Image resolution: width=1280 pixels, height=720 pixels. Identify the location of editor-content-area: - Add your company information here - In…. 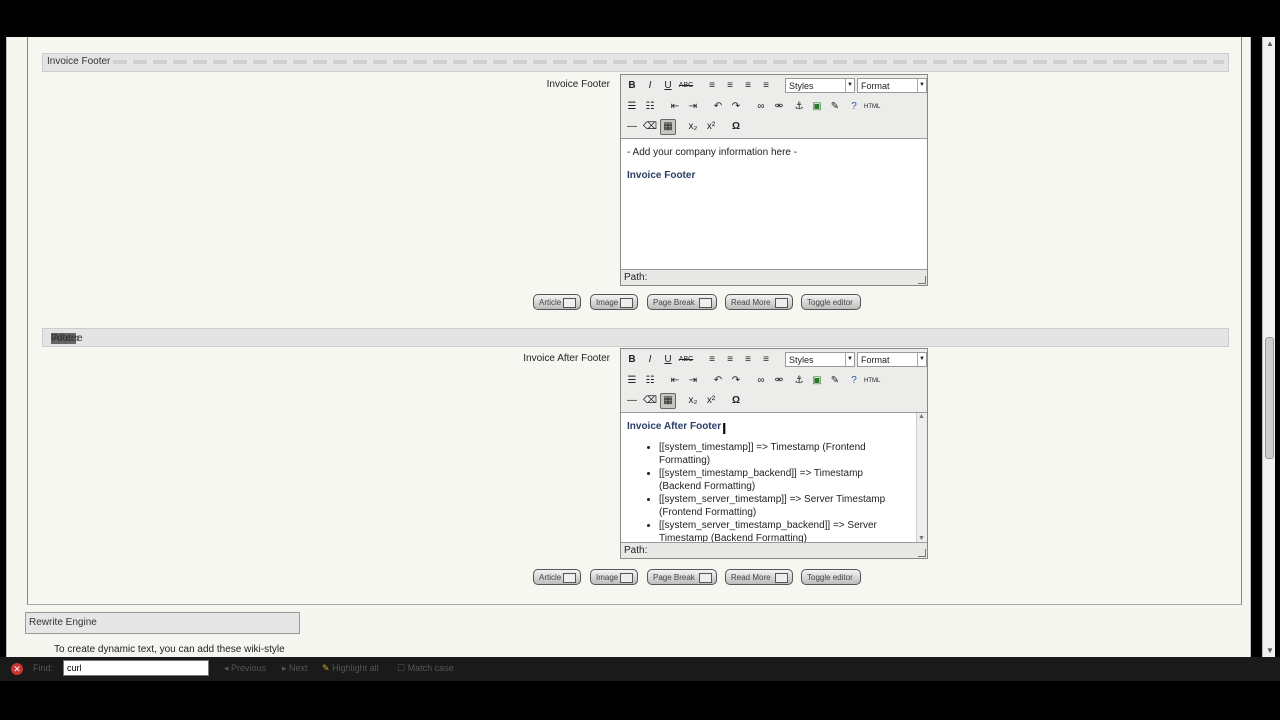
(774, 204).